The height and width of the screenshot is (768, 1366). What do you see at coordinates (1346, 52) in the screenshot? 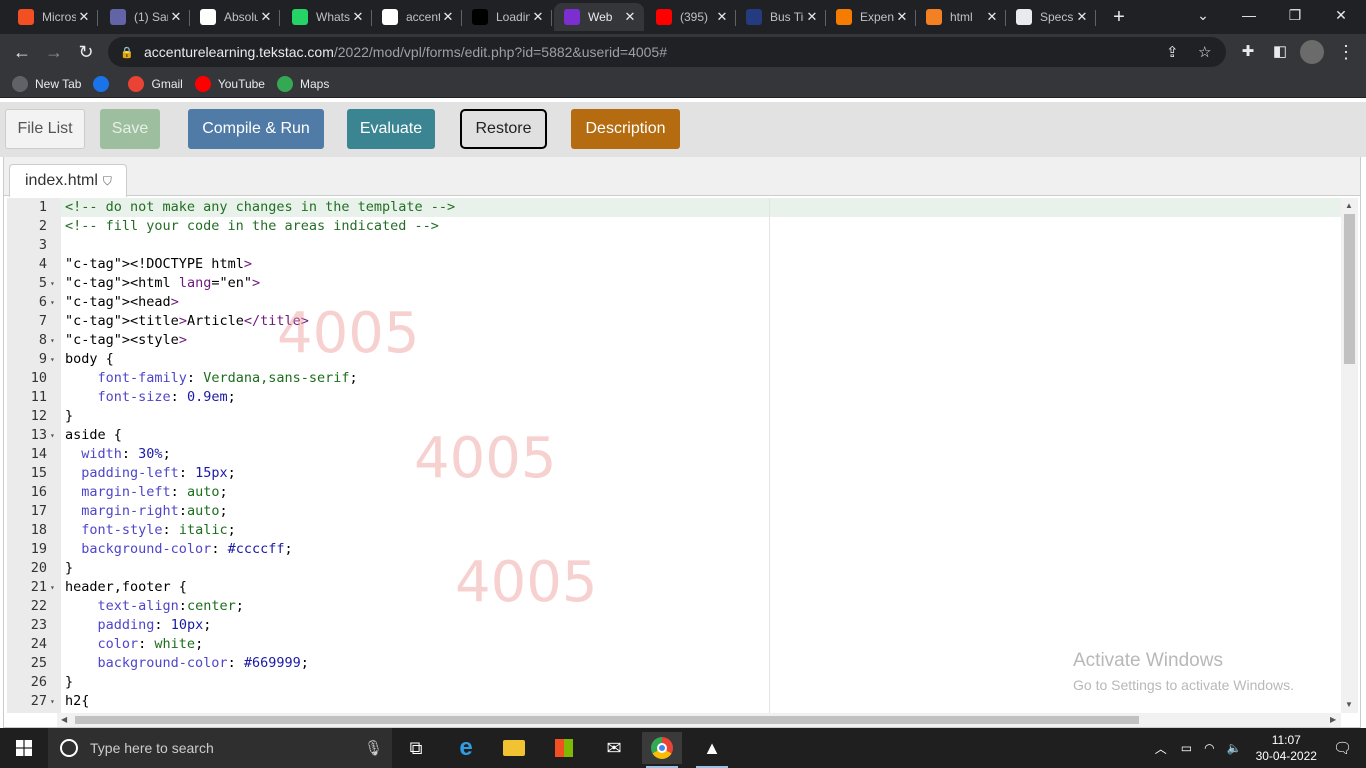
I see `menu-icon: ⋮` at bounding box center [1346, 52].